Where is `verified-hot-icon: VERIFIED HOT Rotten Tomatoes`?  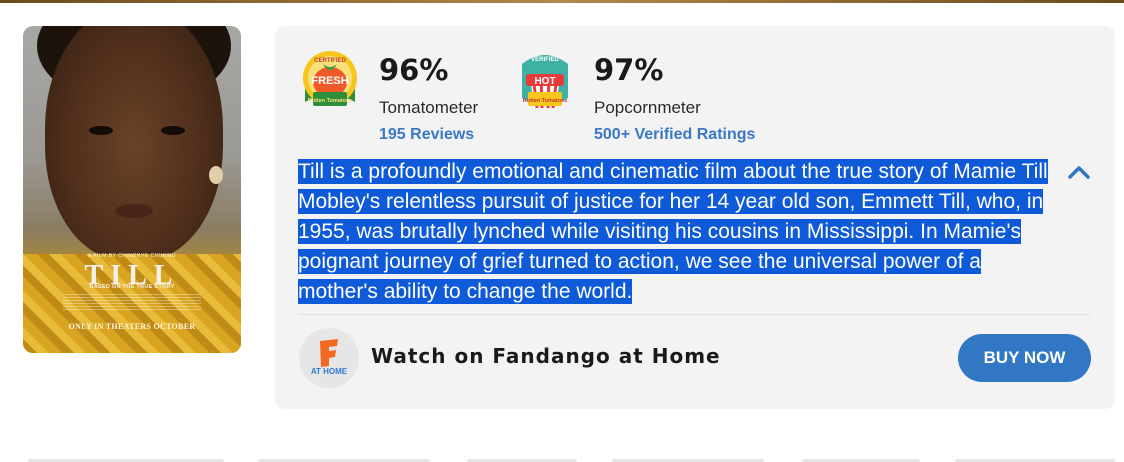
verified-hot-icon: VERIFIED HOT Rotten Tomatoes is located at coordinates (545, 82).